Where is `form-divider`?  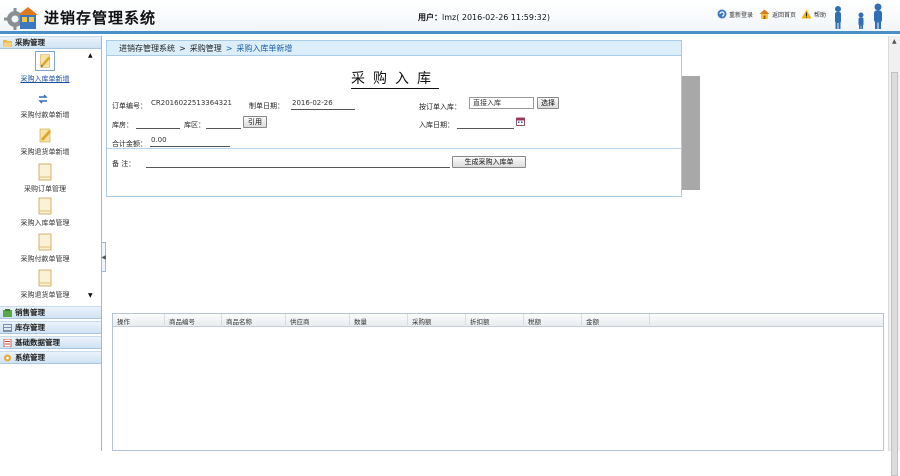
form-divider is located at coordinates (394, 148).